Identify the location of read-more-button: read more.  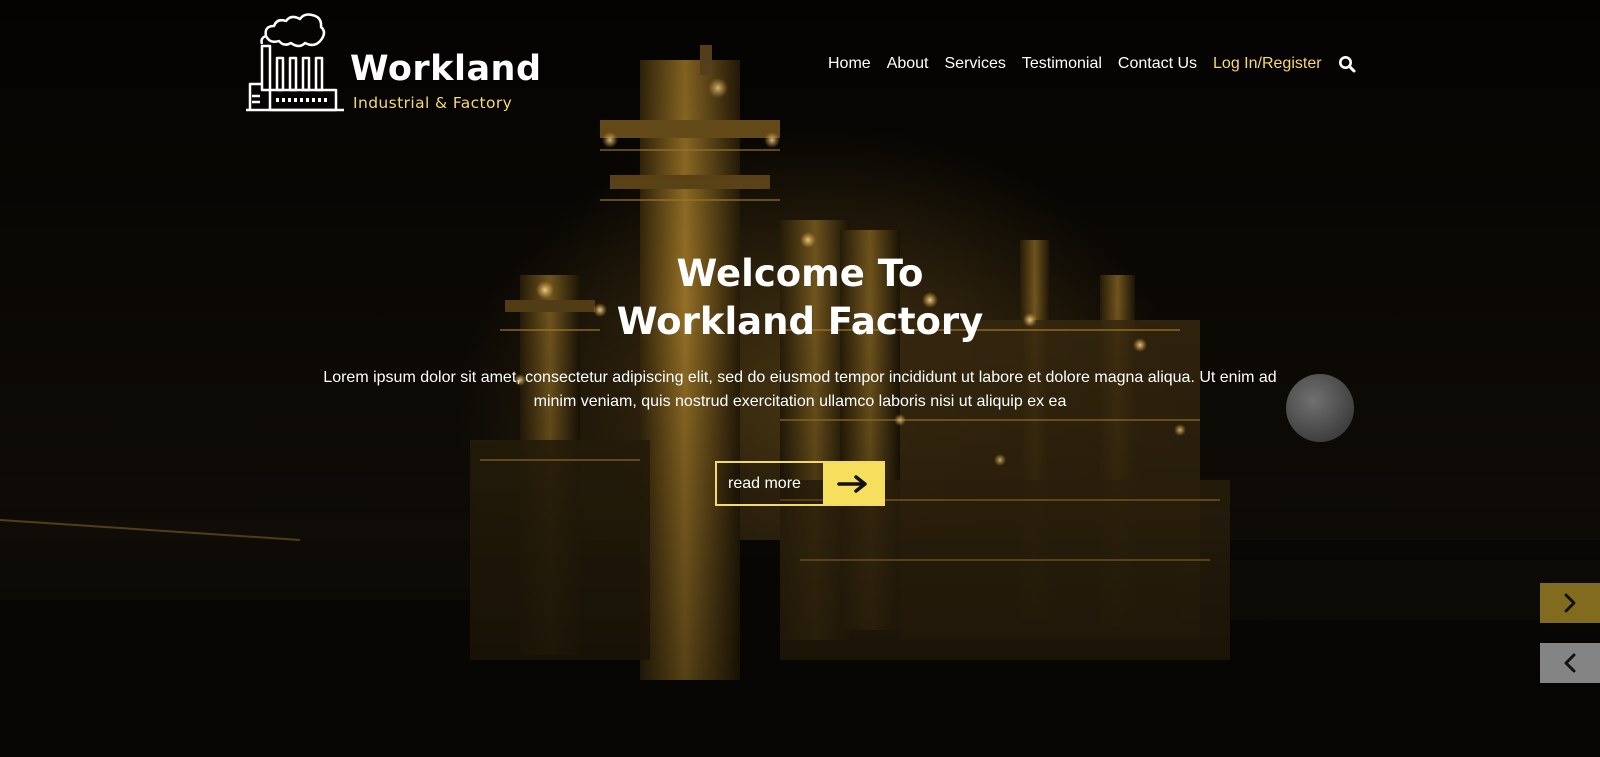
(800, 483).